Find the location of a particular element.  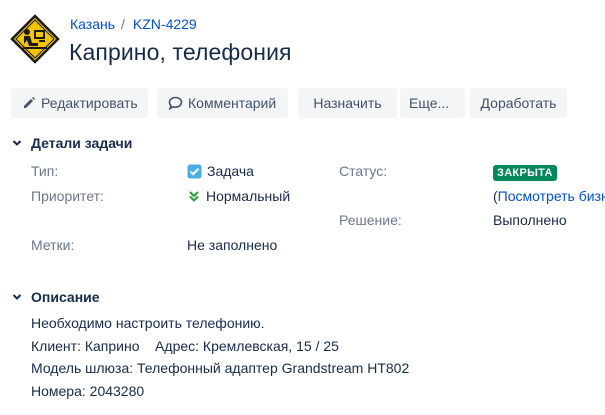

edit-button-label: Редактировать is located at coordinates (89, 103).